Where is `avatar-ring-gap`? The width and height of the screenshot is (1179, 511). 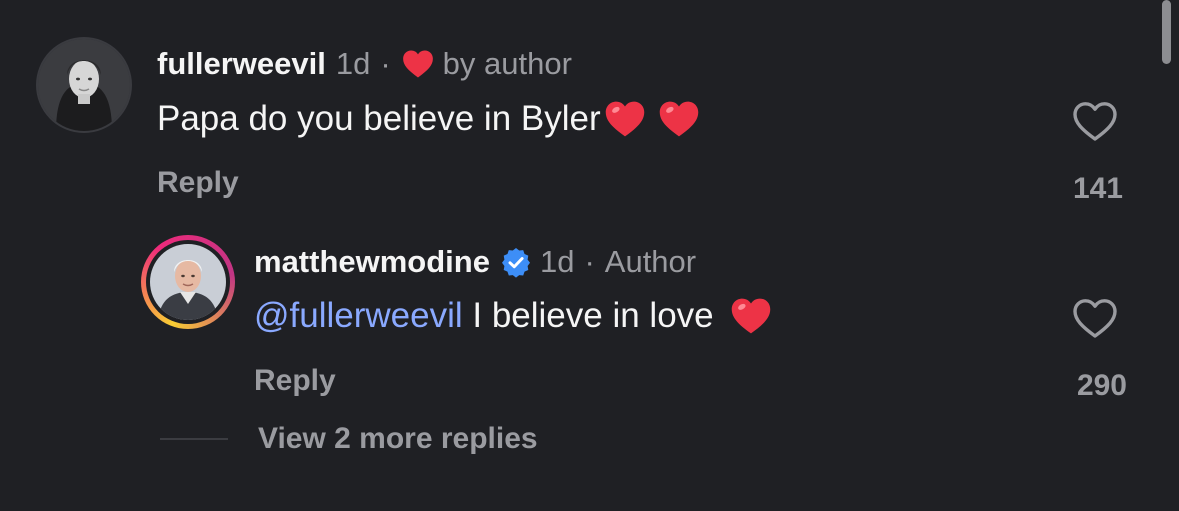 avatar-ring-gap is located at coordinates (188, 282).